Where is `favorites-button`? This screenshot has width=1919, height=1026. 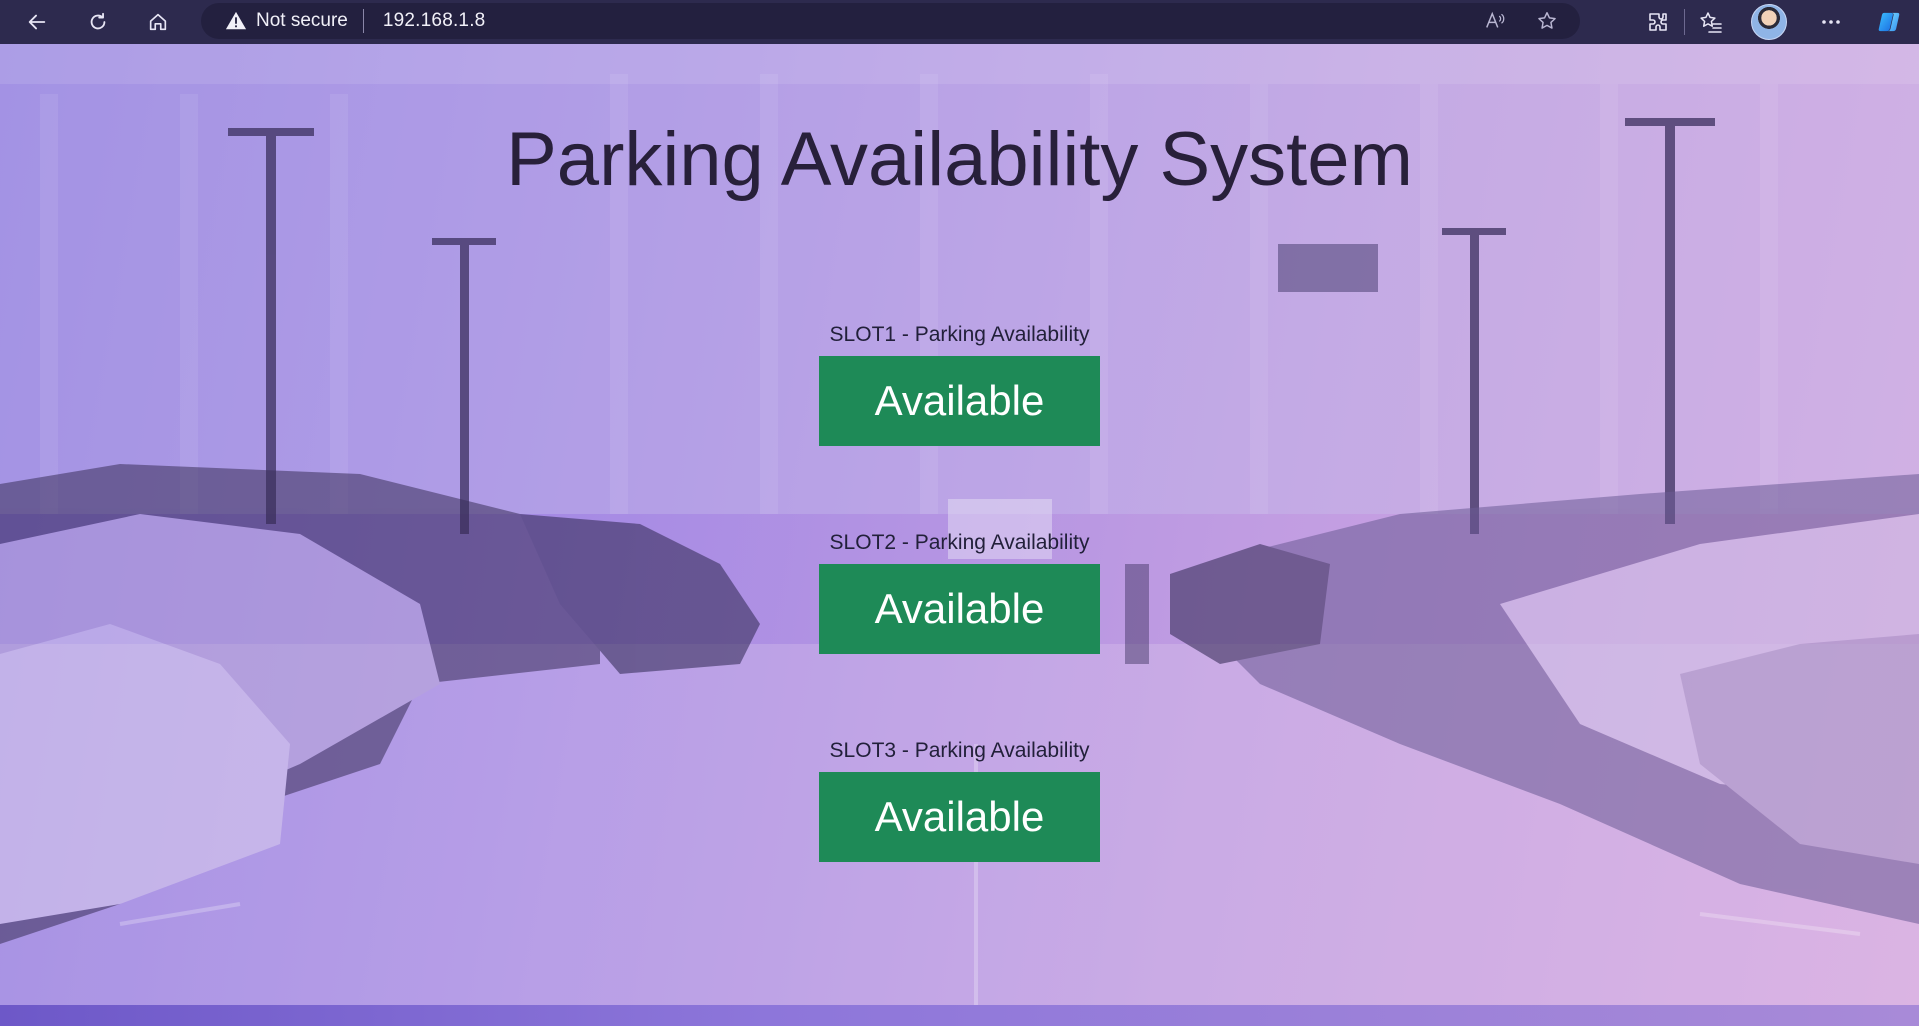
favorites-button is located at coordinates (1711, 22).